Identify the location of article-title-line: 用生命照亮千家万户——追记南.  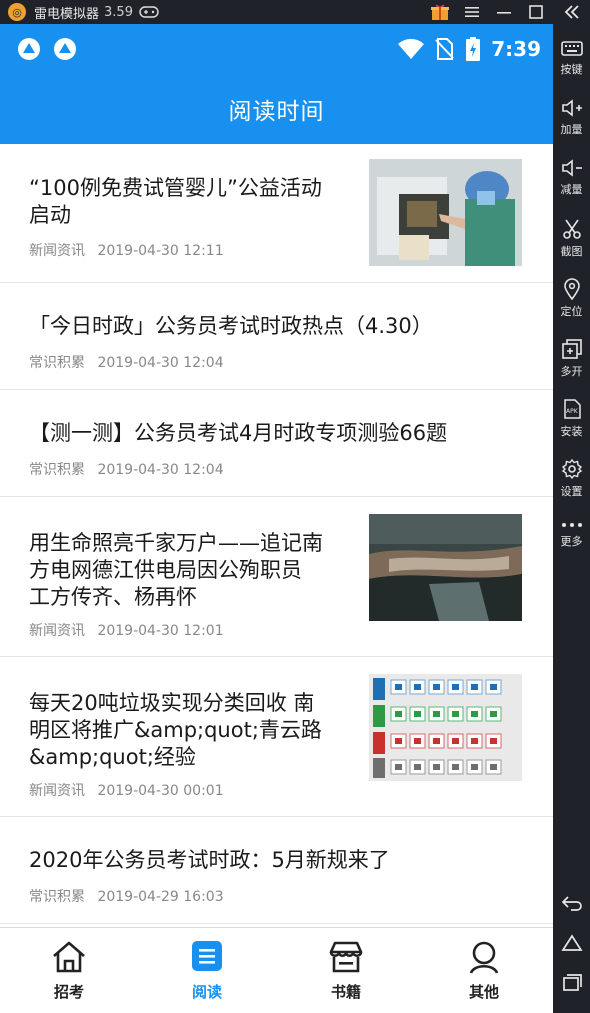
(176, 543).